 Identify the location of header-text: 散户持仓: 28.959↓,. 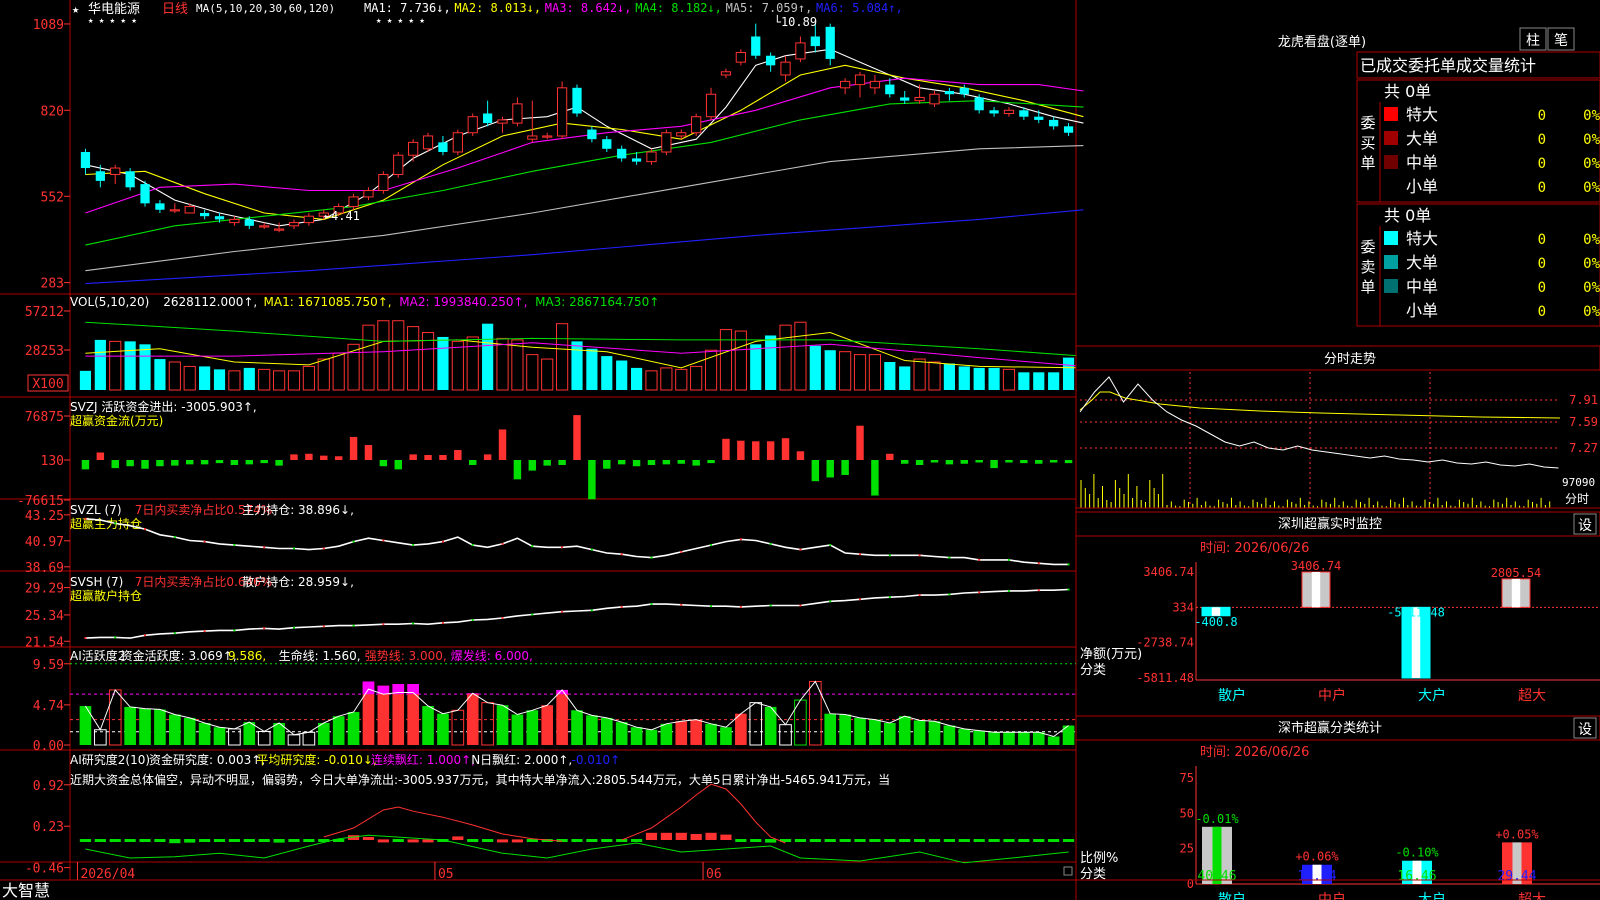
(298, 581).